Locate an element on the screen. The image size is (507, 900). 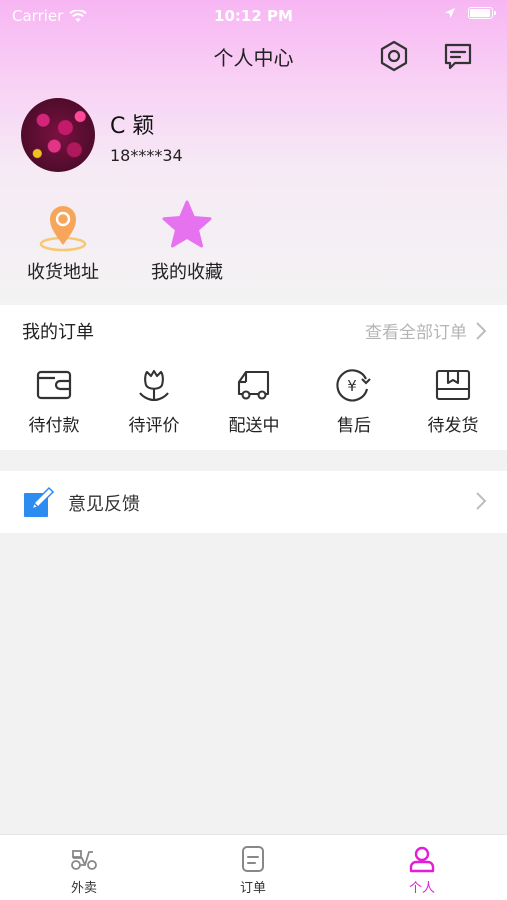
feedback-row: 意见反馈 is located at coordinates (253, 502).